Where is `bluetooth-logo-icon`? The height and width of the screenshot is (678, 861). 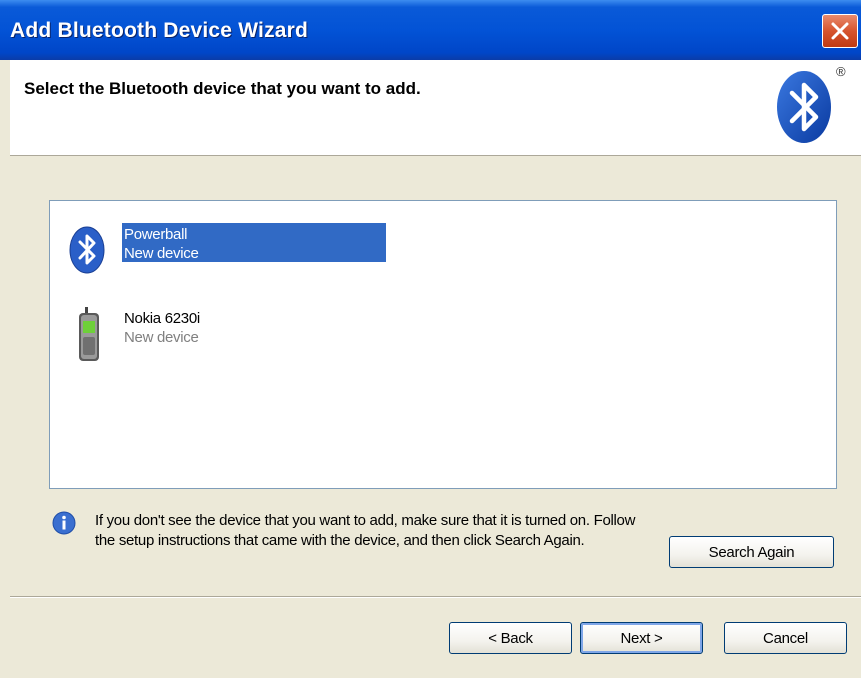
bluetooth-logo-icon is located at coordinates (804, 107).